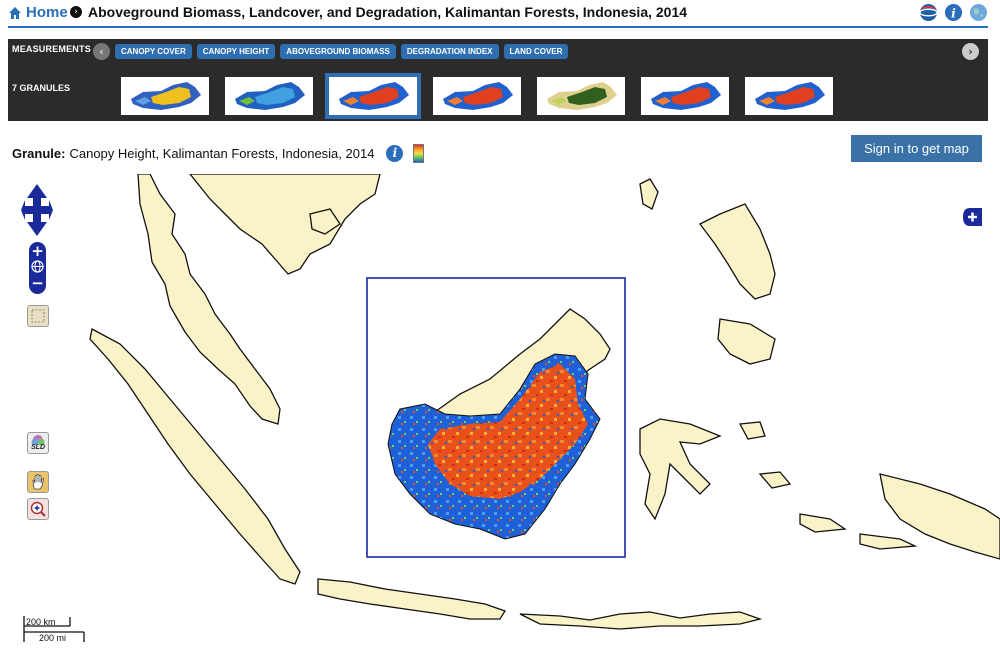  What do you see at coordinates (38, 316) in the screenshot?
I see `zoom-box-icon` at bounding box center [38, 316].